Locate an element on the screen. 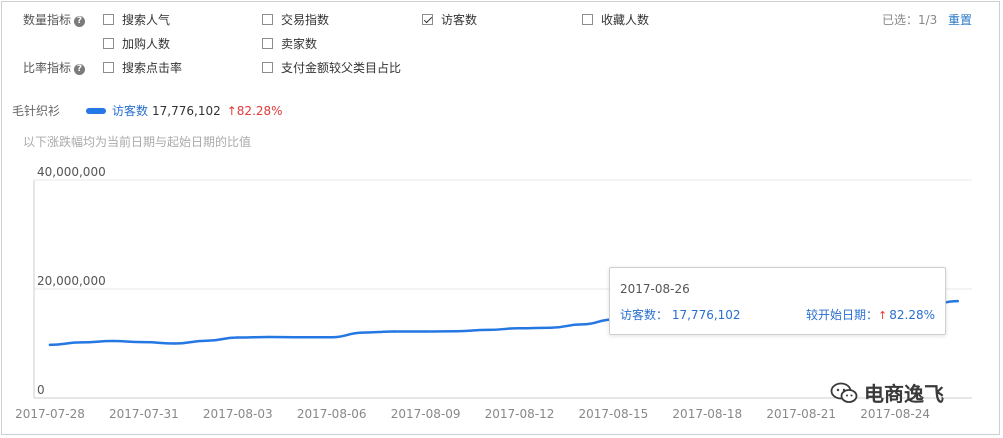 The width and height of the screenshot is (1003, 438). tooltip-compare: 较开始日期：↑ 82.28% is located at coordinates (870, 314).